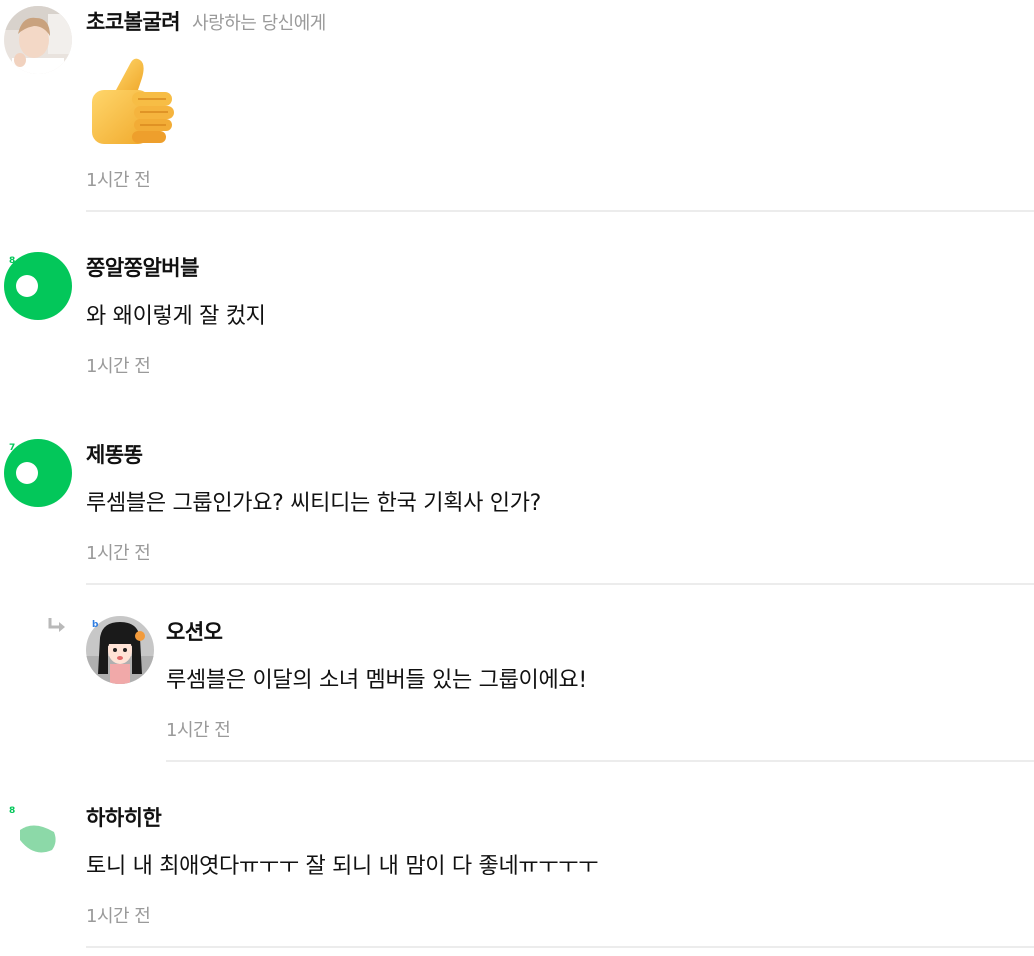  What do you see at coordinates (114, 455) in the screenshot?
I see `nickname: 제똥똥` at bounding box center [114, 455].